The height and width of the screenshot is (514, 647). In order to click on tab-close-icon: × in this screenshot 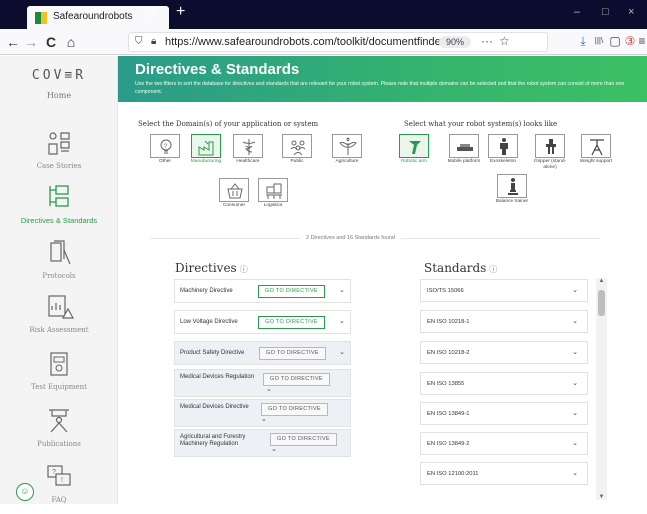, I will do `click(153, 15)`.